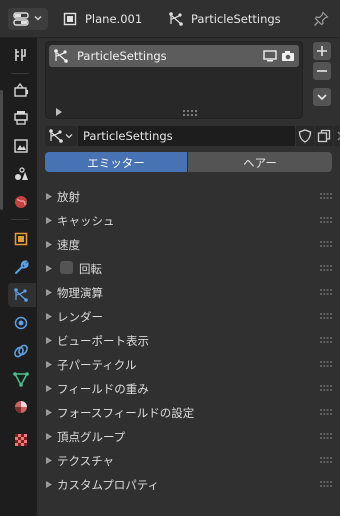 This screenshot has width=340, height=516. Describe the element at coordinates (22, 379) in the screenshot. I see `tab-object-data` at that location.